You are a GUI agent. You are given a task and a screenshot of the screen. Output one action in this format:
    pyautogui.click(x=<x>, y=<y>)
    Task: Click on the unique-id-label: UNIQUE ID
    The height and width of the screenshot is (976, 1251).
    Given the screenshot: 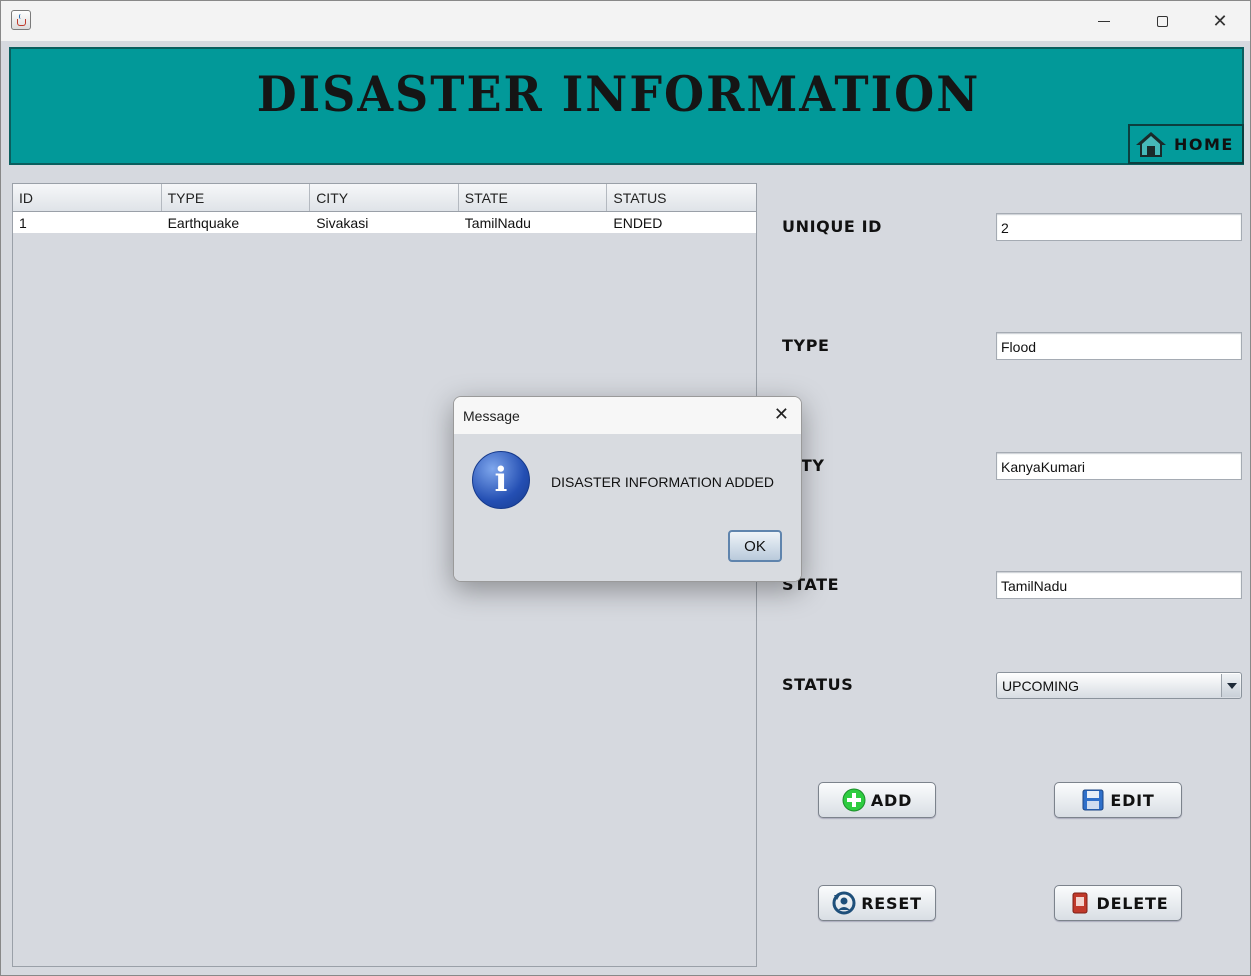 What is the action you would take?
    pyautogui.click(x=832, y=226)
    